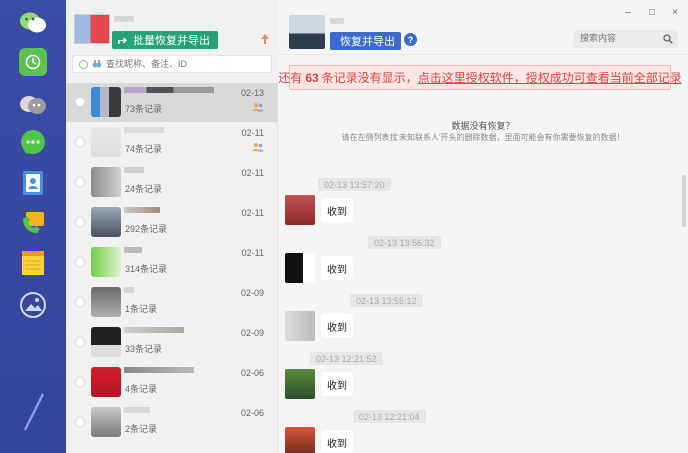 This screenshot has height=453, width=688. What do you see at coordinates (144, 349) in the screenshot?
I see `record-count: 33条记录` at bounding box center [144, 349].